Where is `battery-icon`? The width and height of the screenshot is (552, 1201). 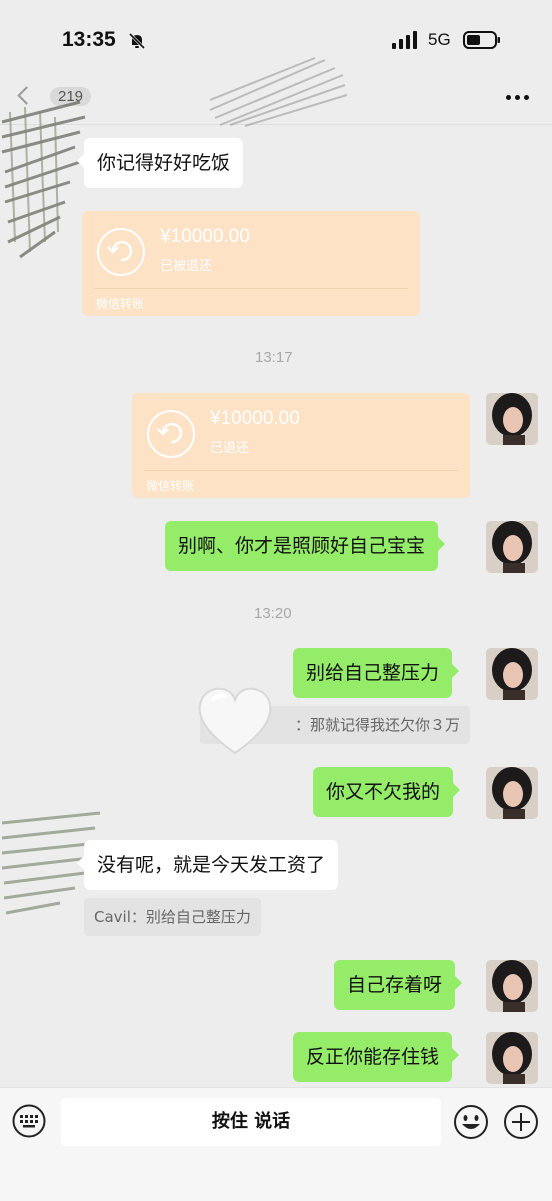 battery-icon is located at coordinates (481, 40).